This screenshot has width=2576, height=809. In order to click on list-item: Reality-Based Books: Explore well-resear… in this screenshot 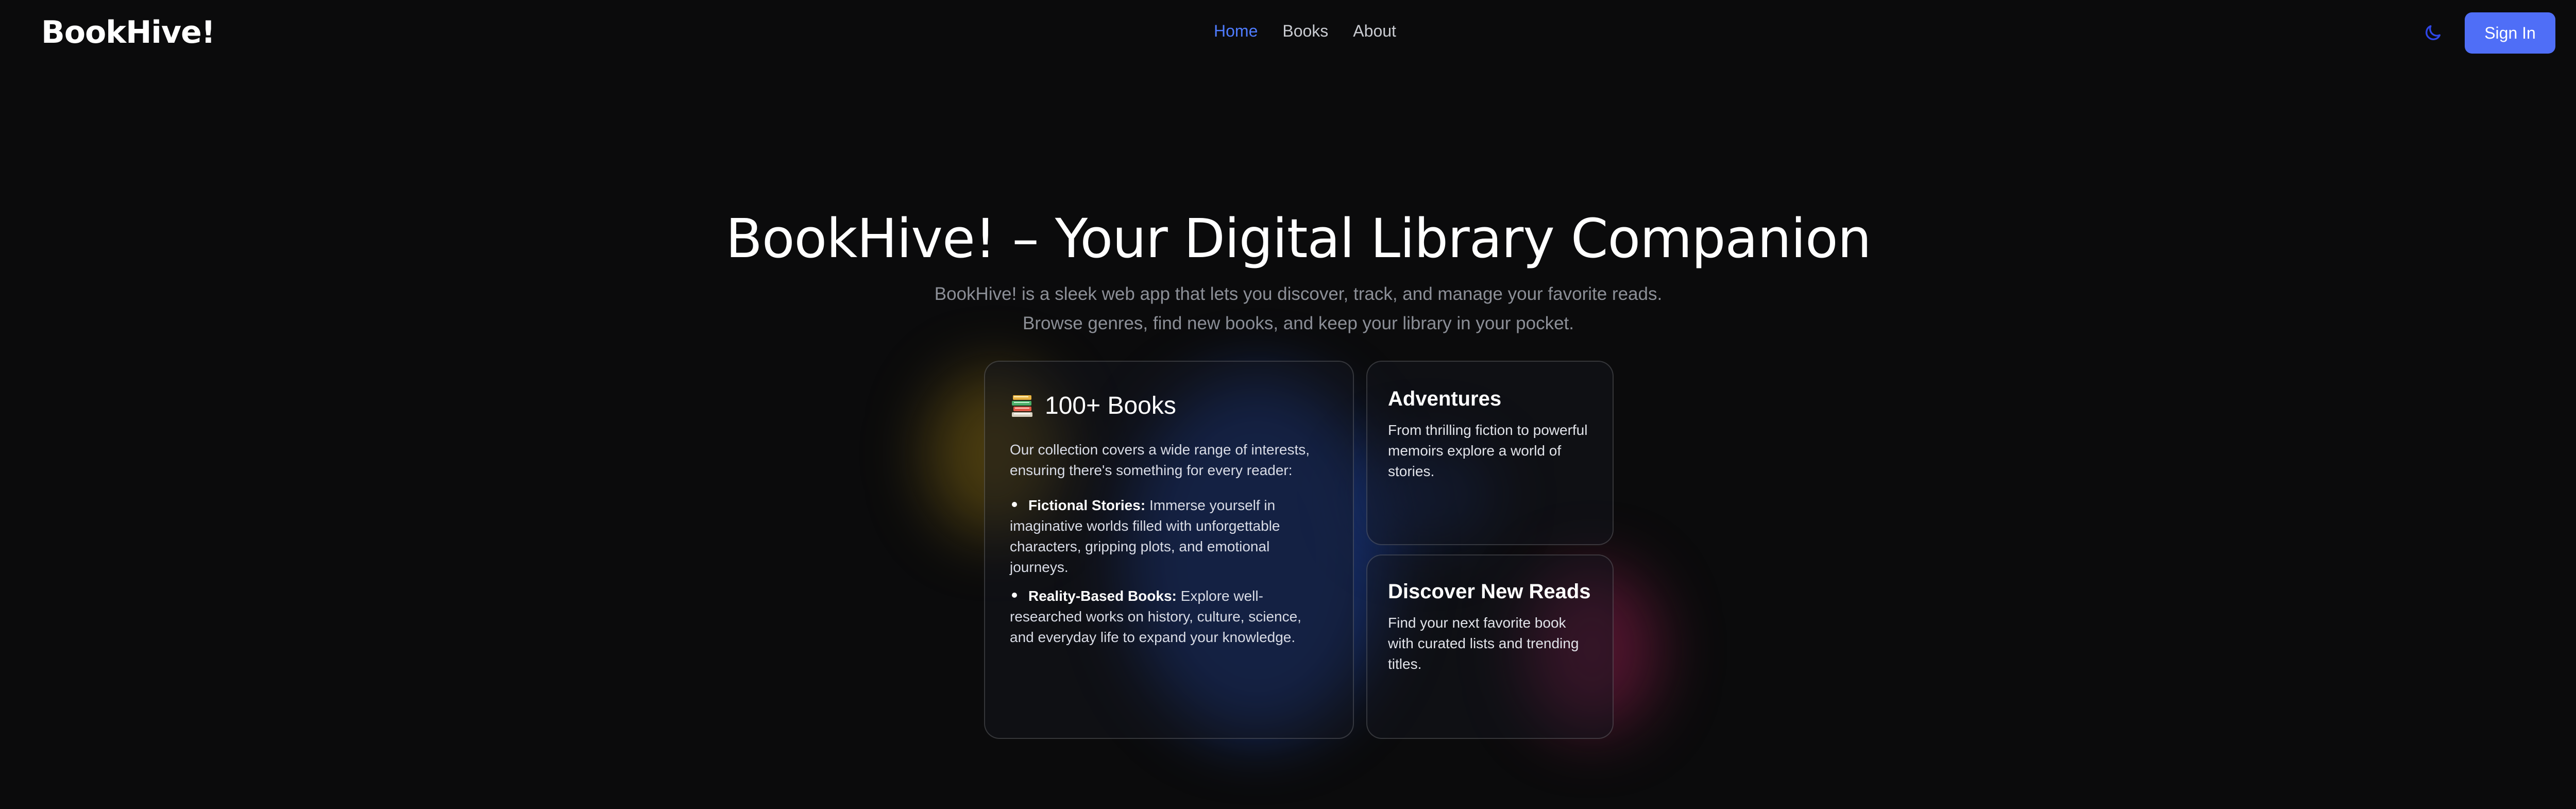, I will do `click(1169, 617)`.